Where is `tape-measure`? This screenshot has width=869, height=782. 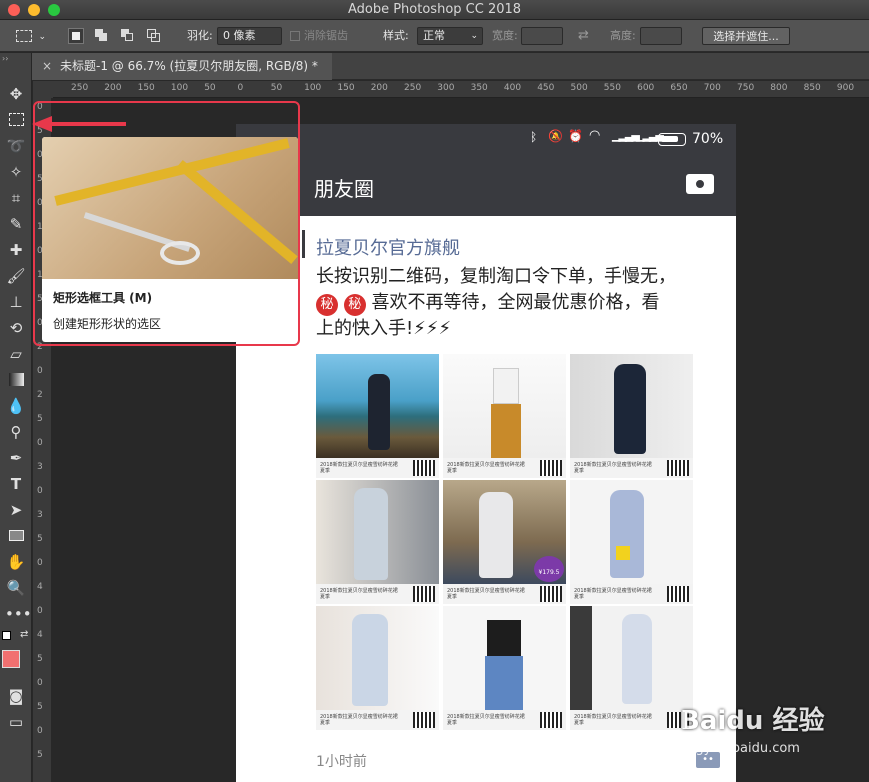
tape-measure is located at coordinates (172, 172).